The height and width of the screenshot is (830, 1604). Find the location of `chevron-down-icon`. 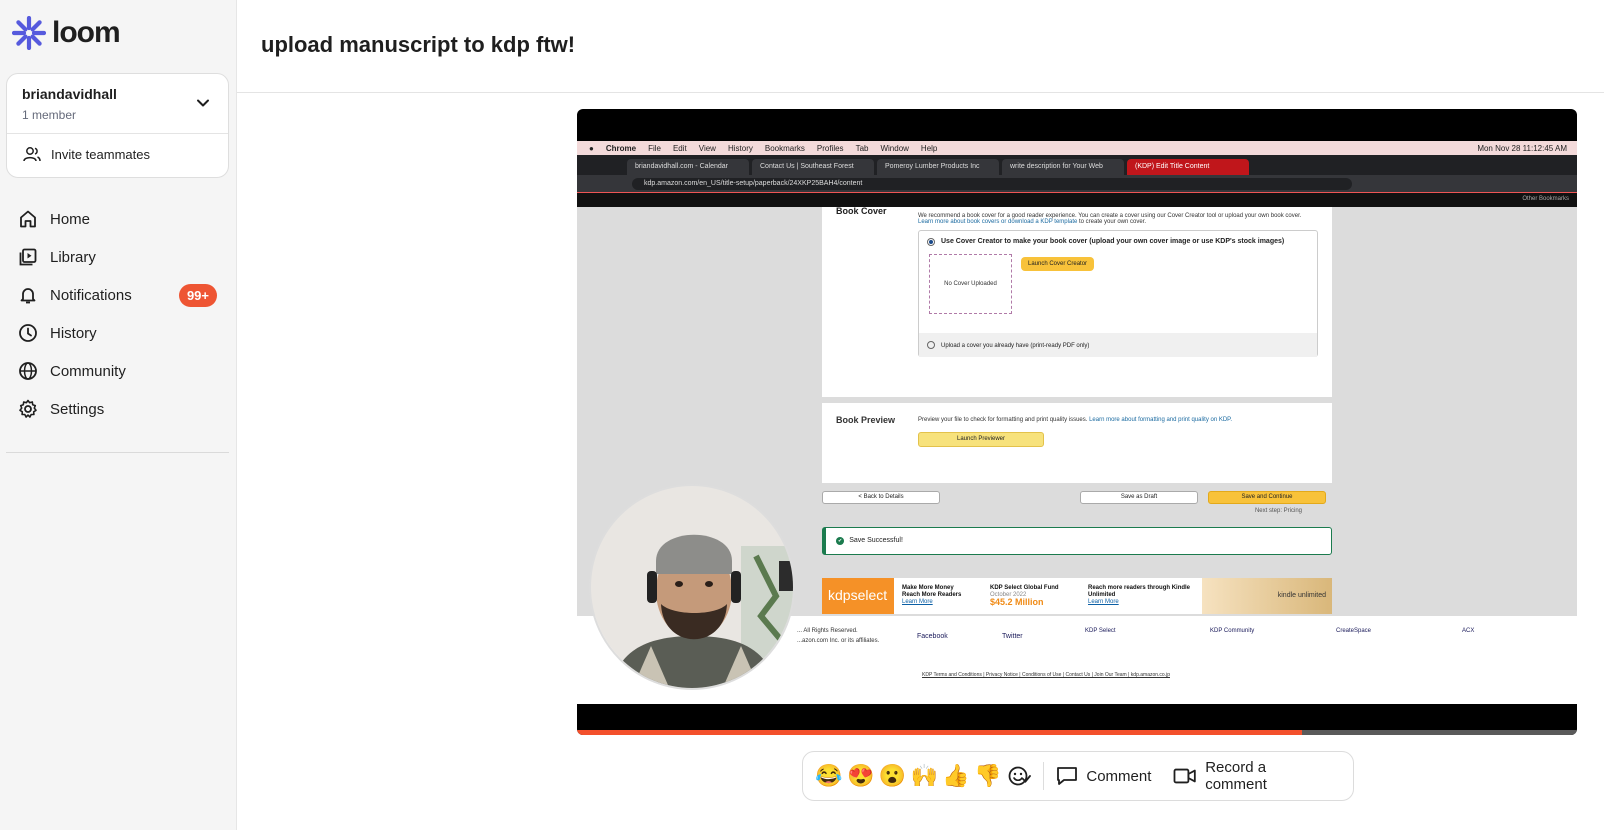

chevron-down-icon is located at coordinates (203, 103).